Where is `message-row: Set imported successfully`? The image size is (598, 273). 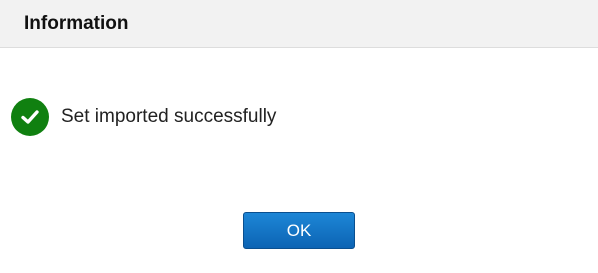
message-row: Set imported successfully is located at coordinates (143, 117).